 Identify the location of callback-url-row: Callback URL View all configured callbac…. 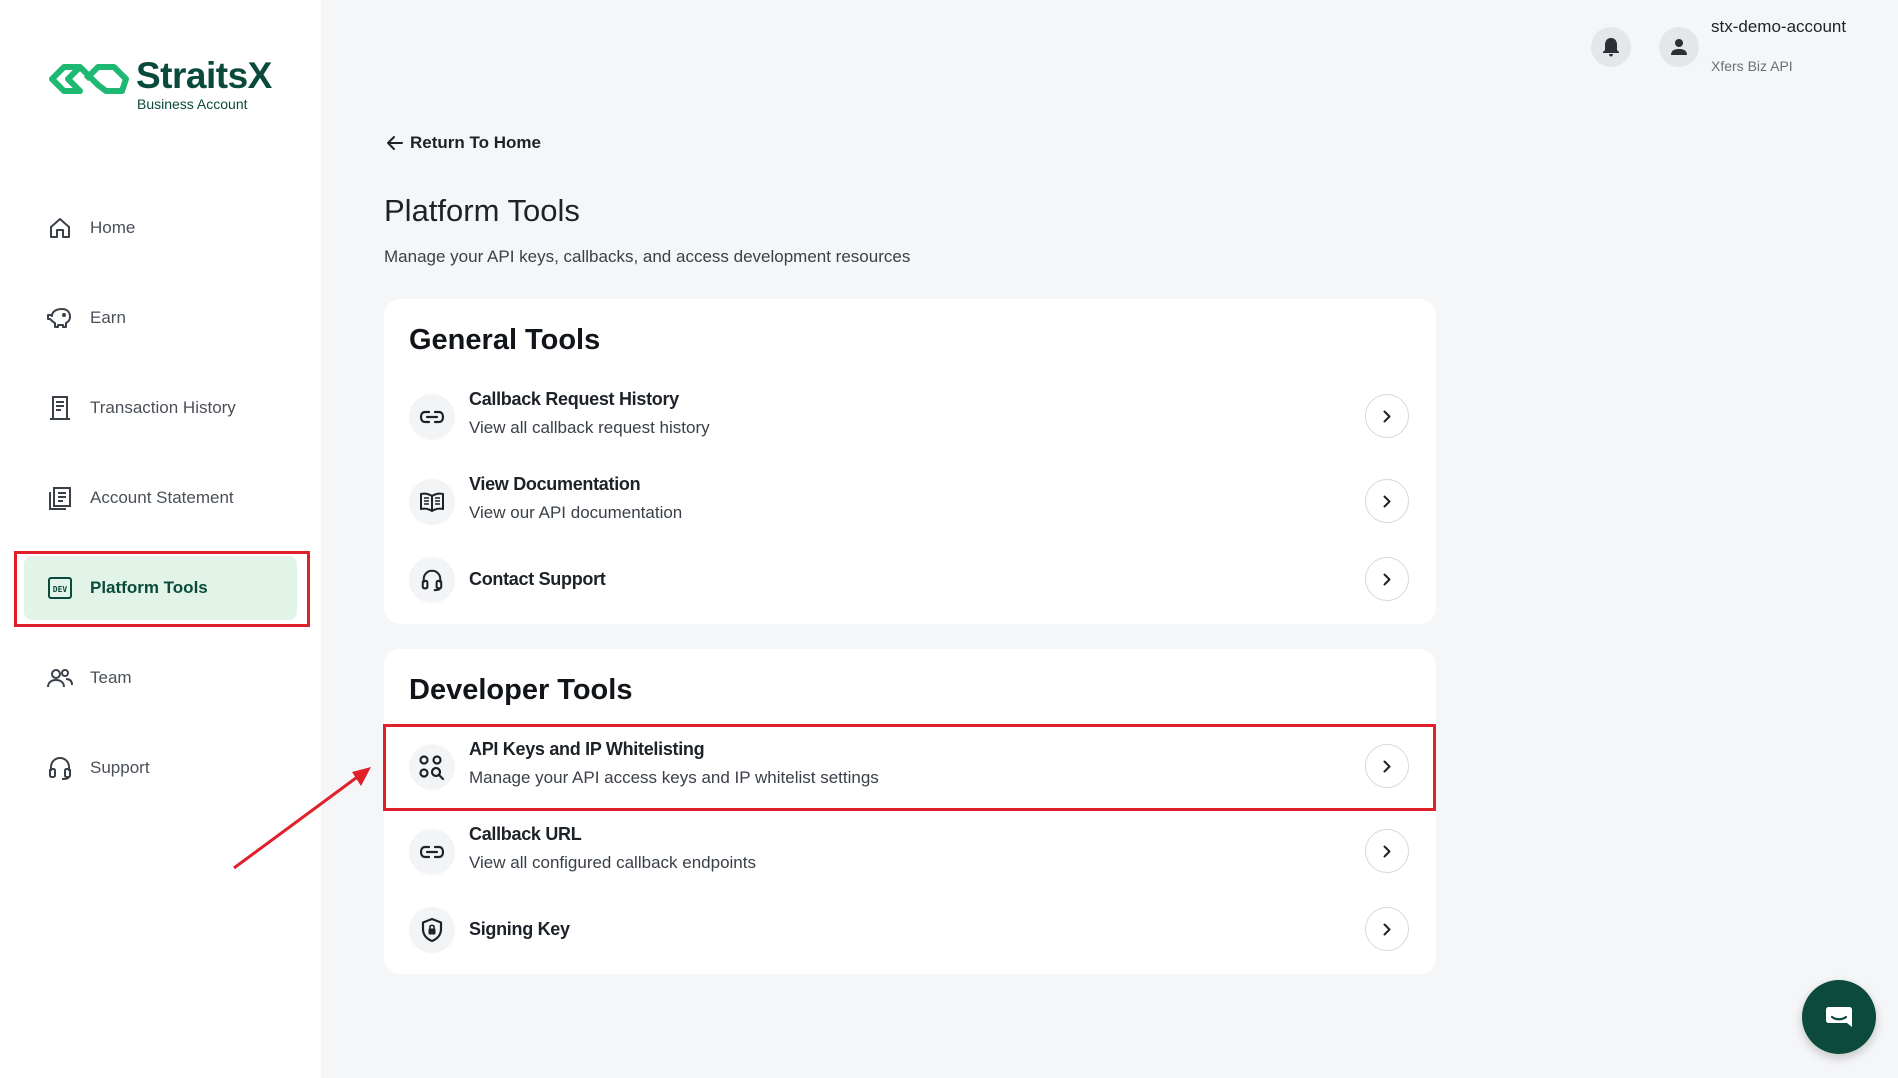
(910, 852).